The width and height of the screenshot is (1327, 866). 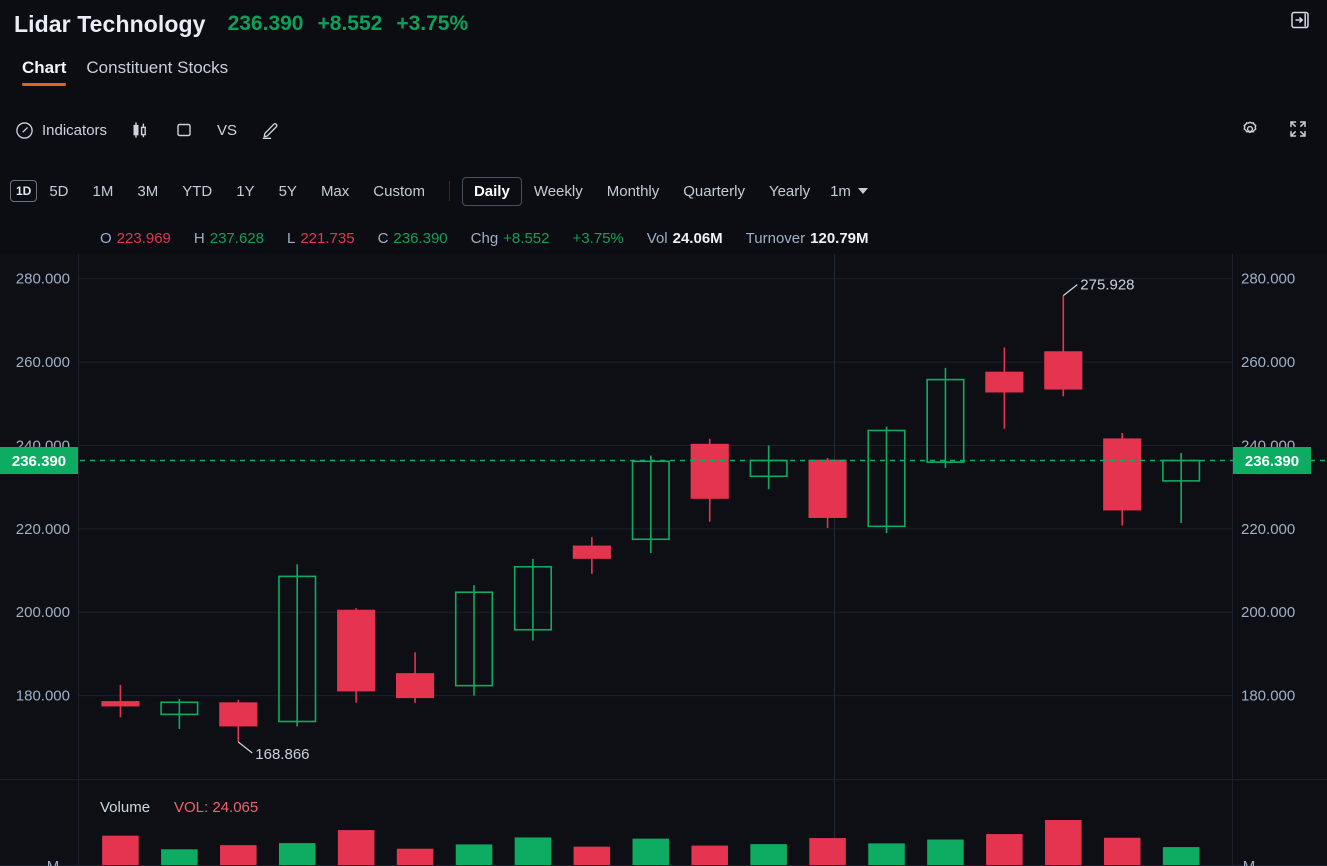 What do you see at coordinates (199, 238) in the screenshot?
I see `ohlc-high-label: H` at bounding box center [199, 238].